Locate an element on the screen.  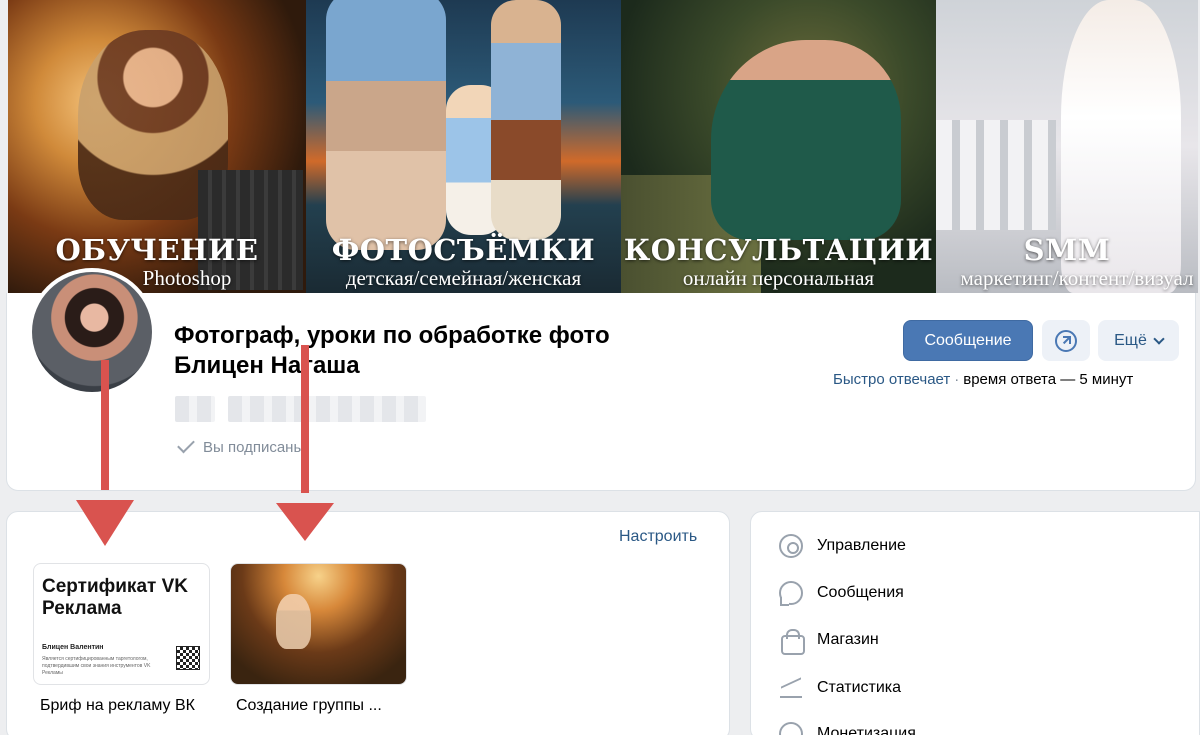
cert-title: Сертификат VK Реклама is located at coordinates (115, 597).